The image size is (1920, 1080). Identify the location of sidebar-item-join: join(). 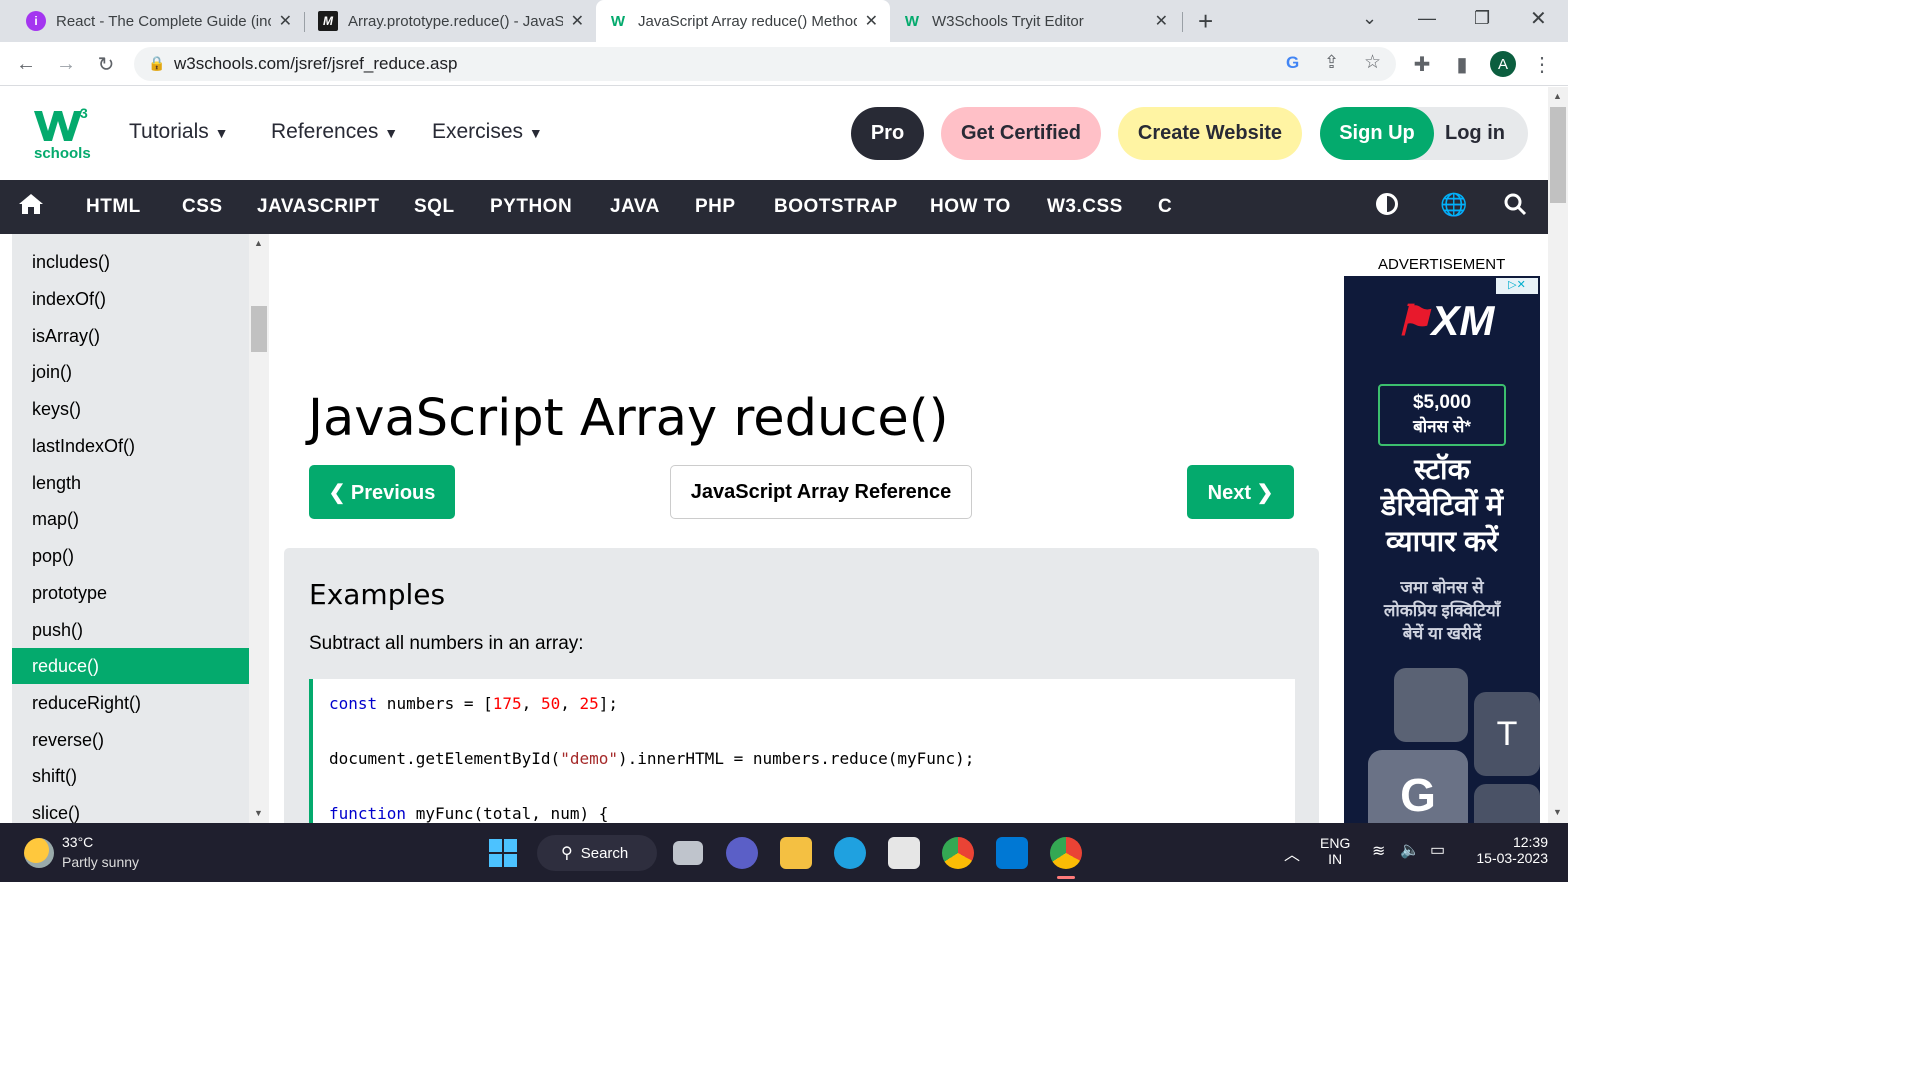
(130, 372).